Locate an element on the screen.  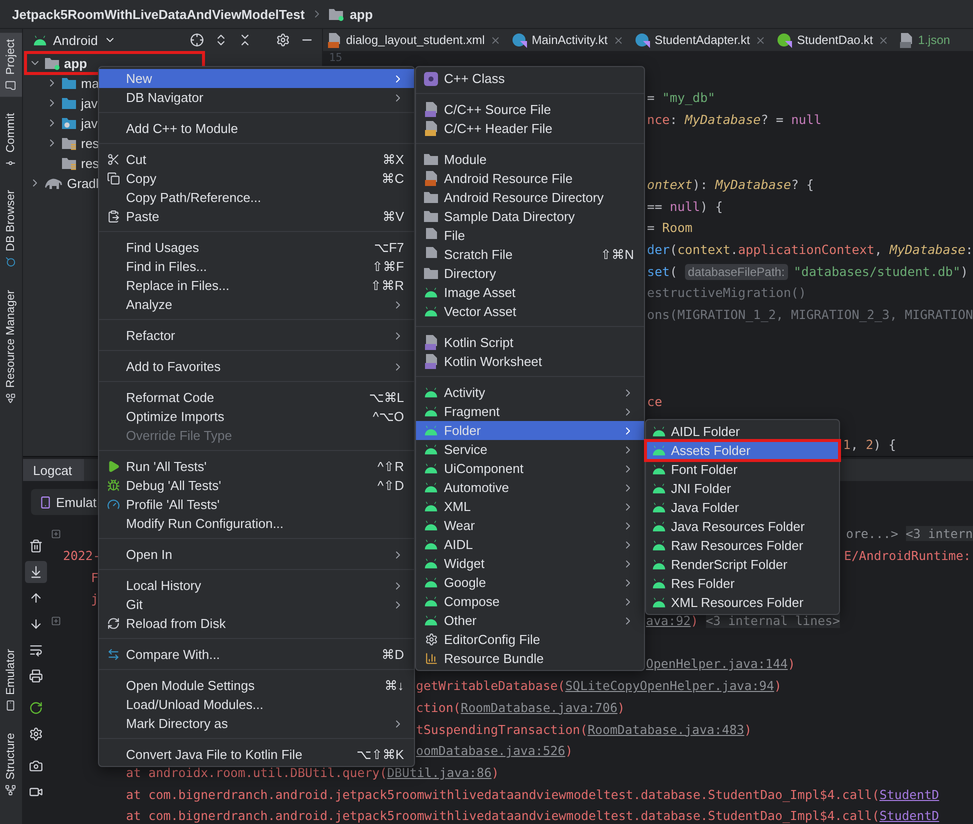
android-folder-icon is located at coordinates (659, 526).